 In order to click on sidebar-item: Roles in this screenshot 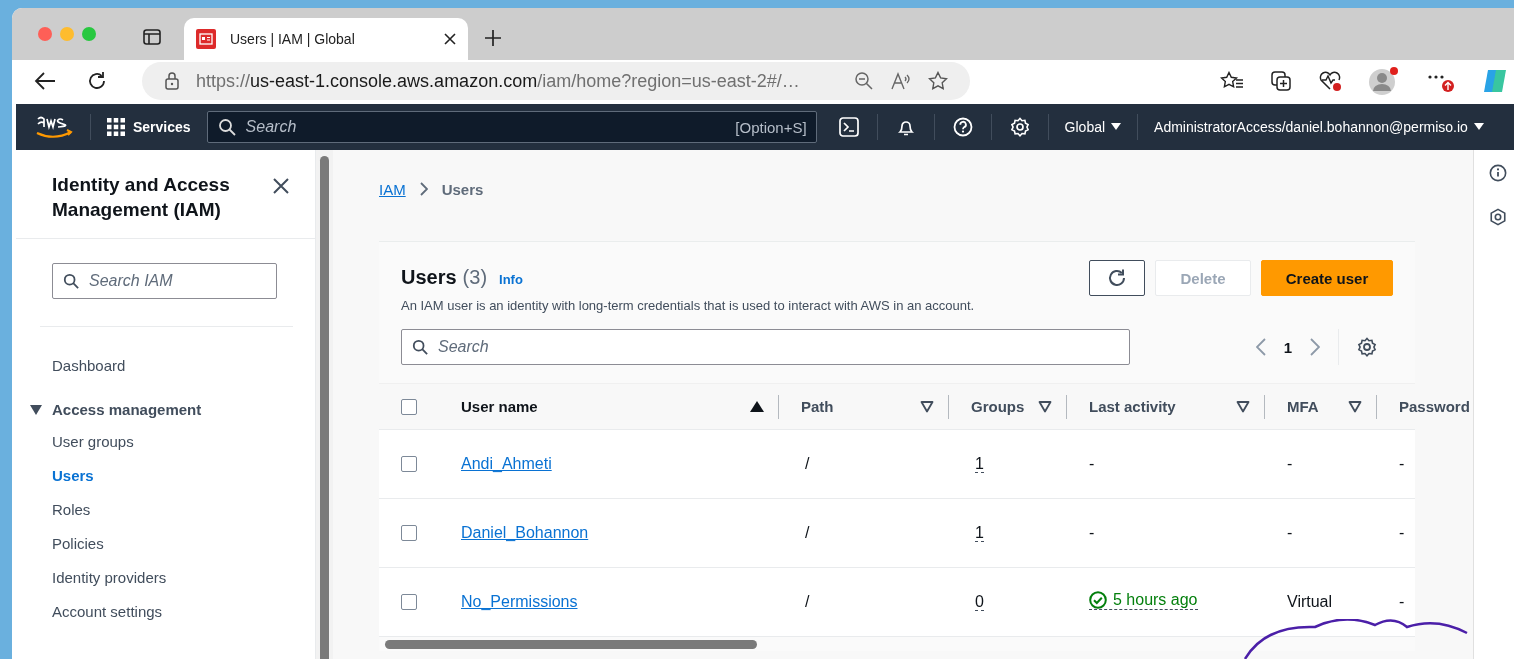, I will do `click(71, 510)`.